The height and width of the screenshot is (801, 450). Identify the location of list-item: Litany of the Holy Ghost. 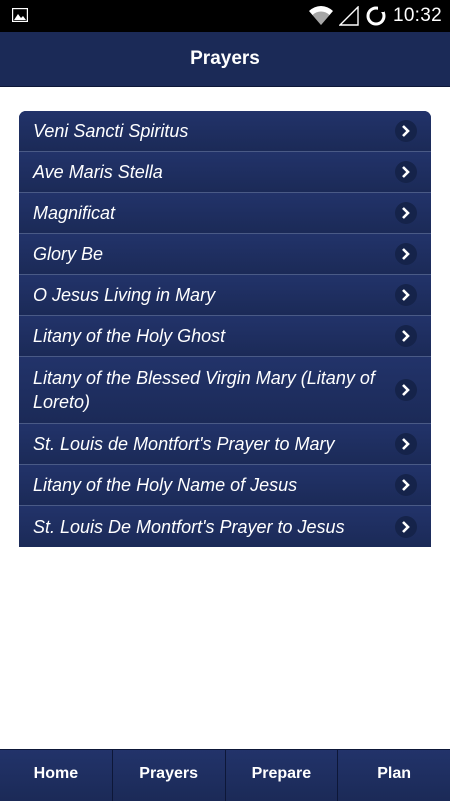
(225, 336).